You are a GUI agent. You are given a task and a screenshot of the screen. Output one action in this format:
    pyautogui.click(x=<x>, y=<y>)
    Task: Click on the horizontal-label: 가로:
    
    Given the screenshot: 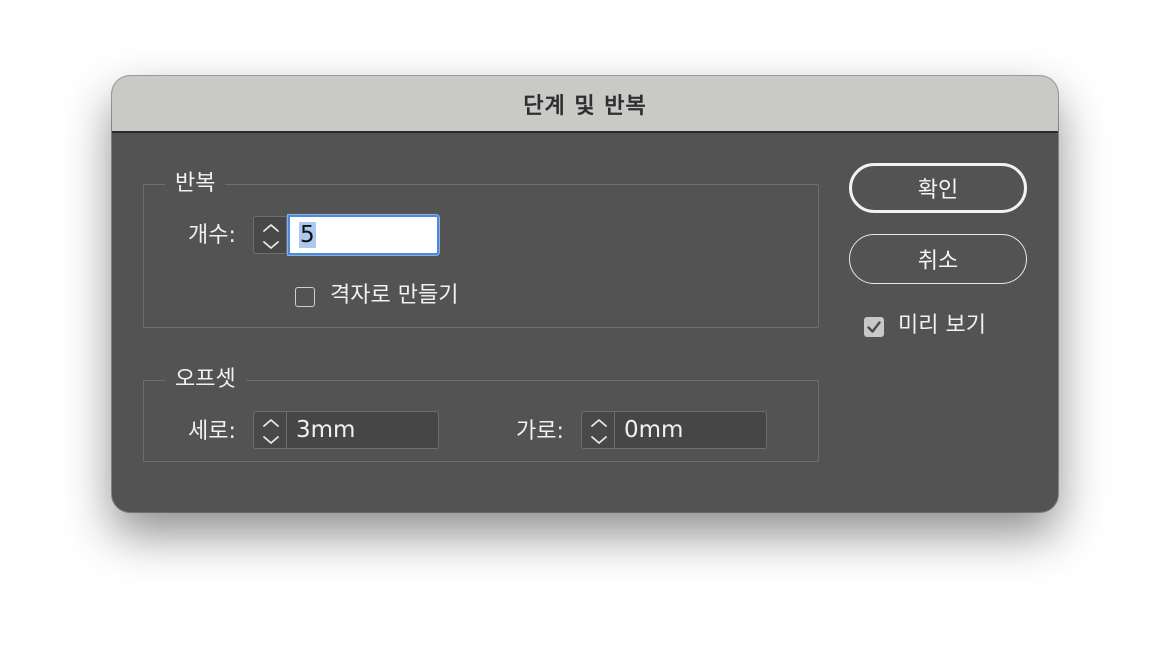 What is the action you would take?
    pyautogui.click(x=540, y=431)
    